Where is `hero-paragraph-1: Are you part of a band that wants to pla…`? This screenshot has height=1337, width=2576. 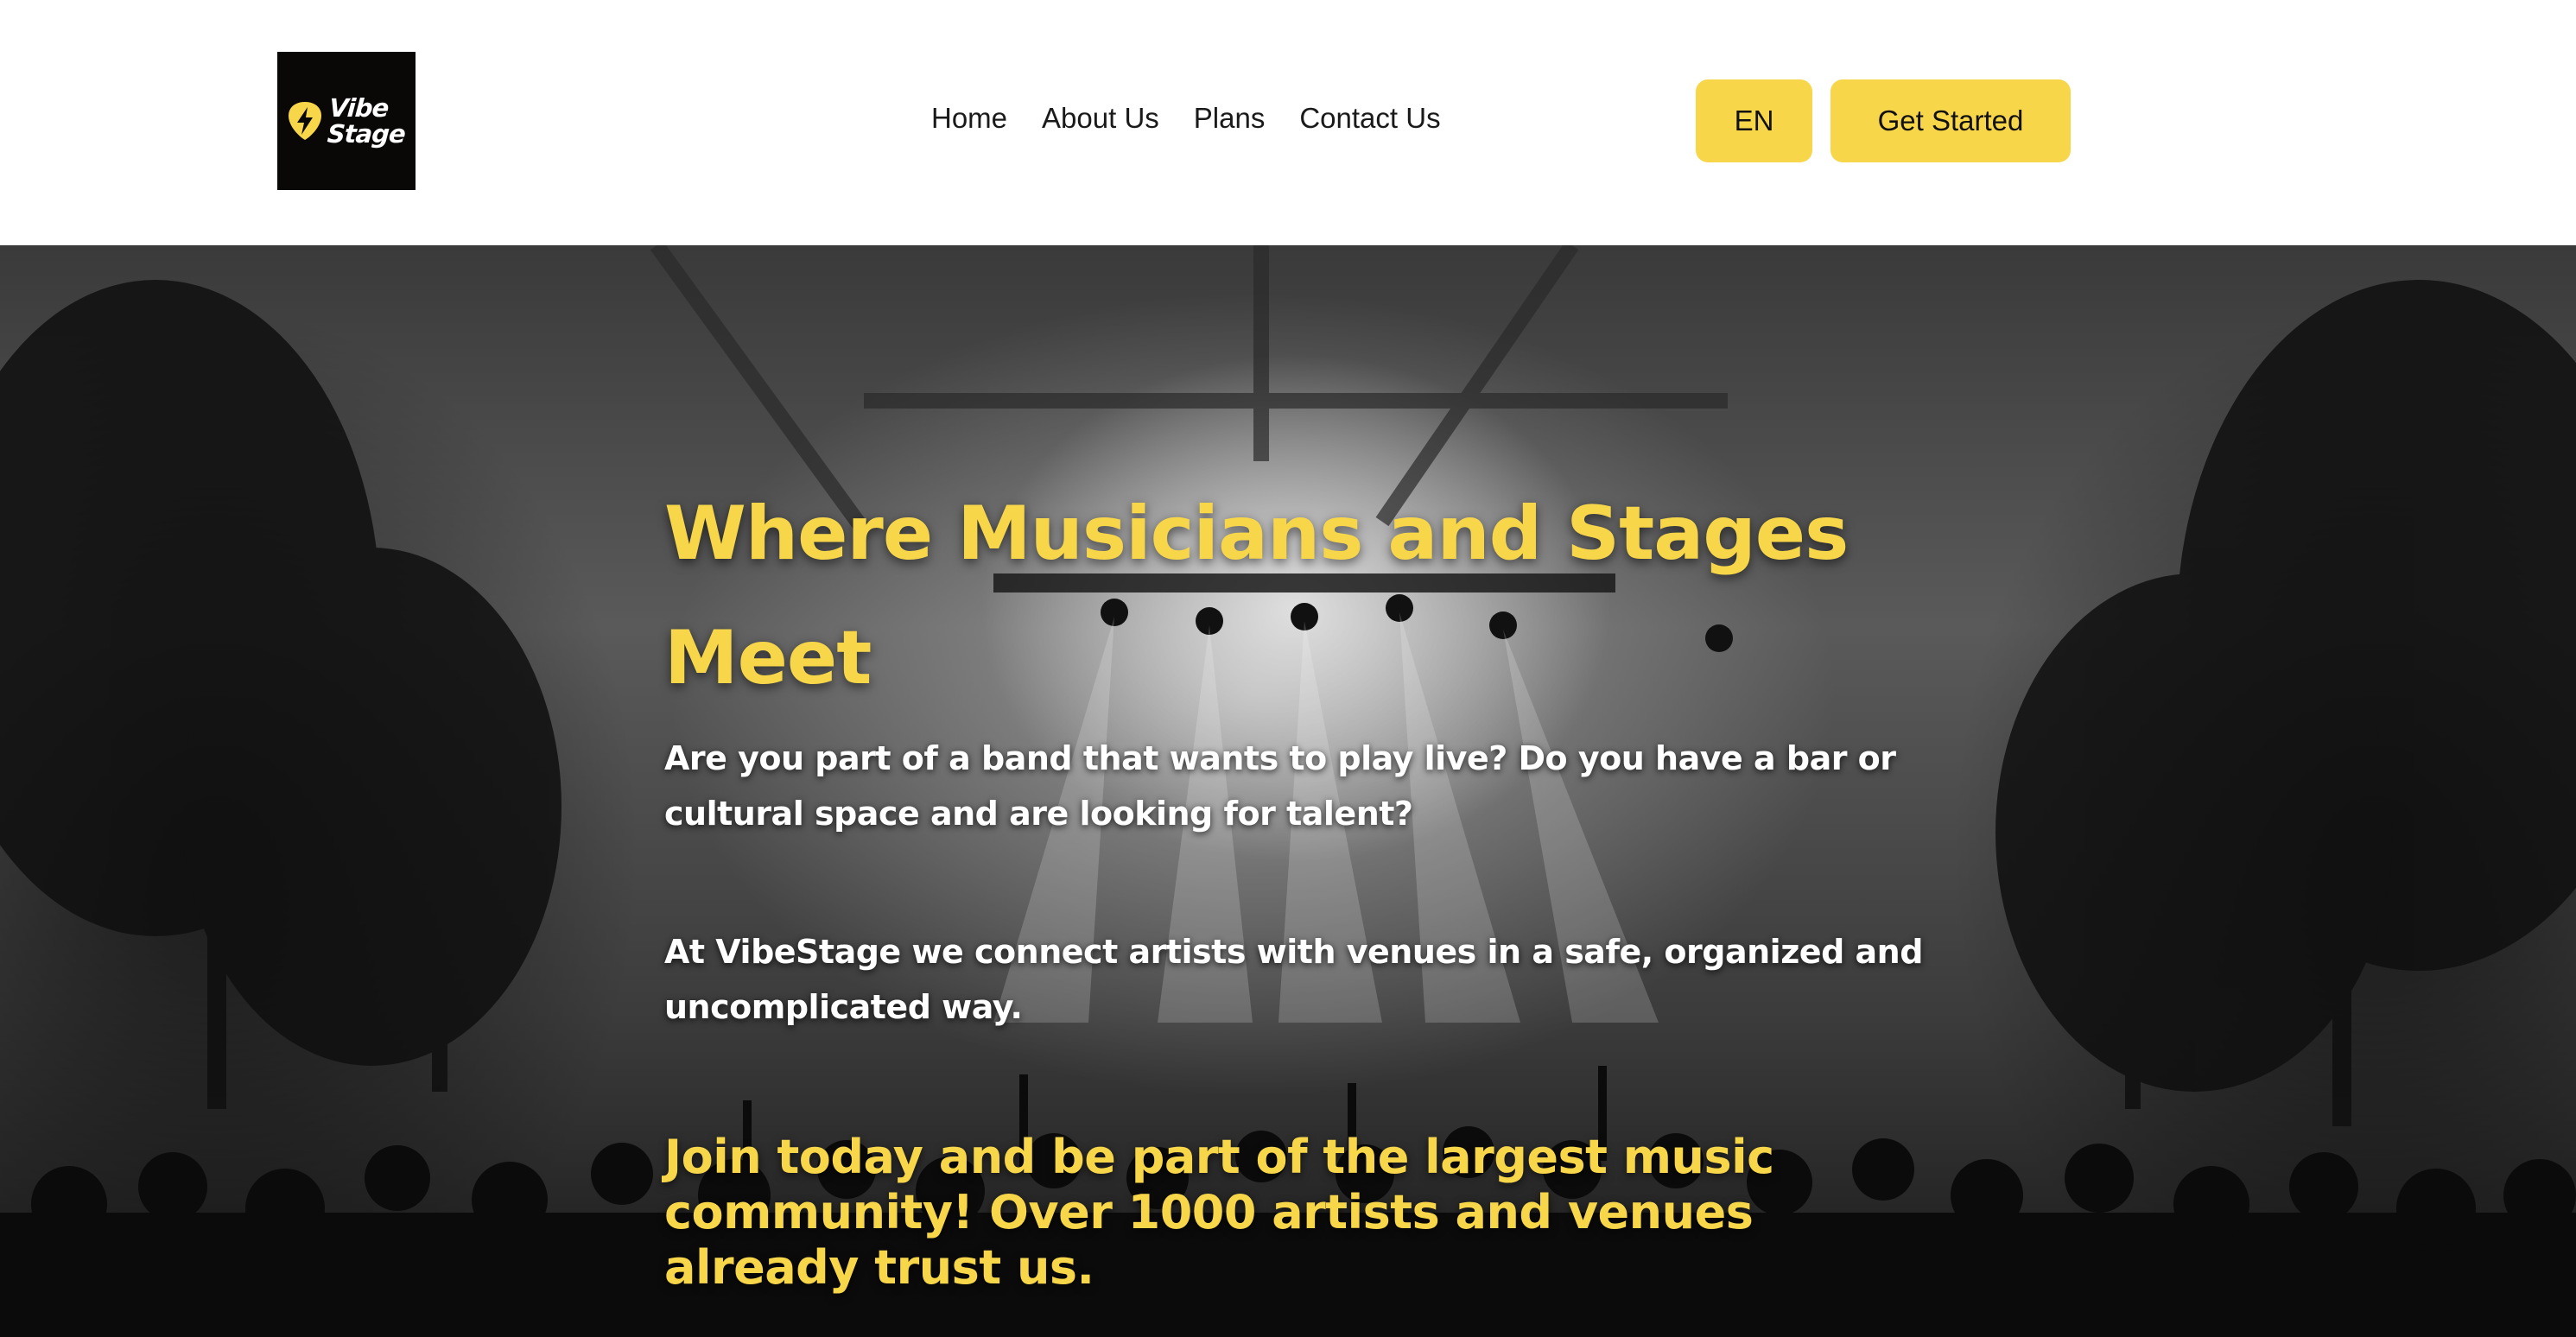 hero-paragraph-1: Are you part of a band that wants to pla… is located at coordinates (1280, 786).